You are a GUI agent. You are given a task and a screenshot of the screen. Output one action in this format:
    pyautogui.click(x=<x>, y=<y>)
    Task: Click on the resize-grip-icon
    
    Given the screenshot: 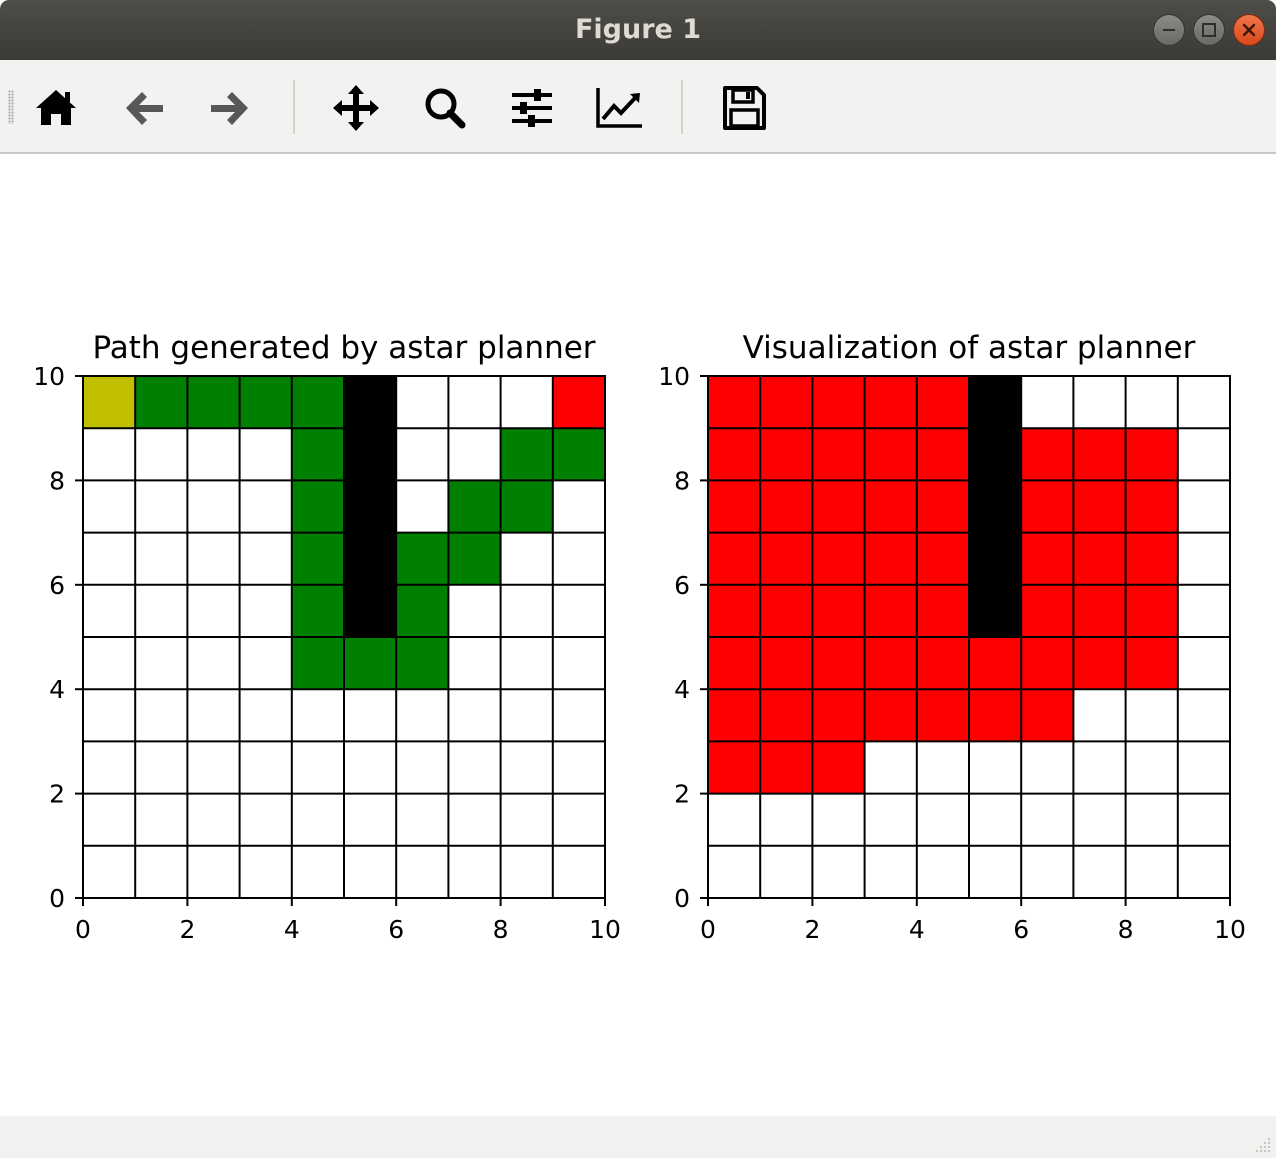 What is the action you would take?
    pyautogui.click(x=1263, y=1145)
    